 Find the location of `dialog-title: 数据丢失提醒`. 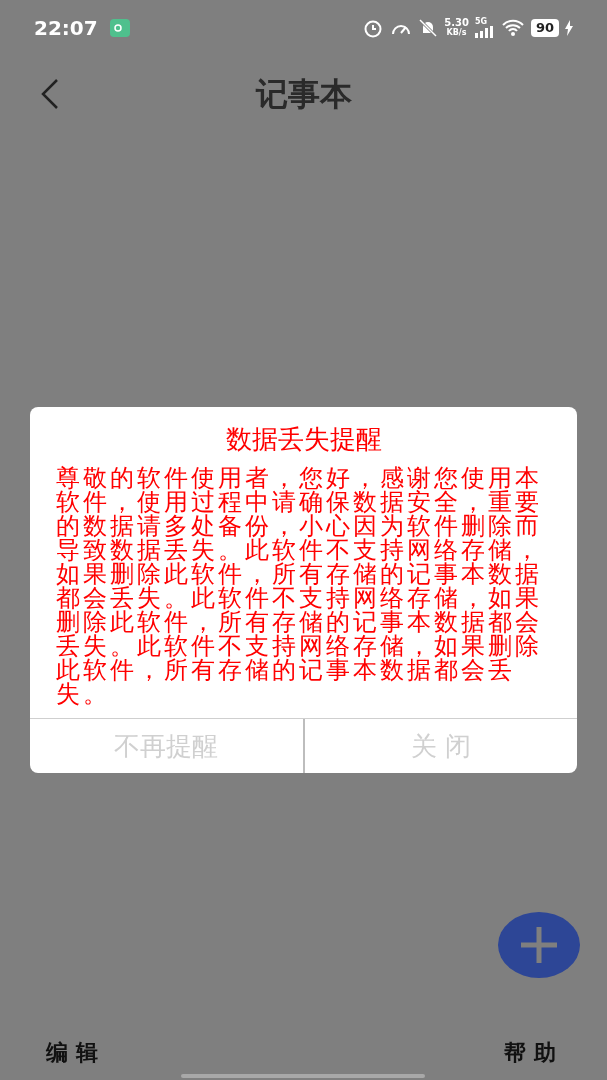

dialog-title: 数据丢失提醒 is located at coordinates (303, 439).